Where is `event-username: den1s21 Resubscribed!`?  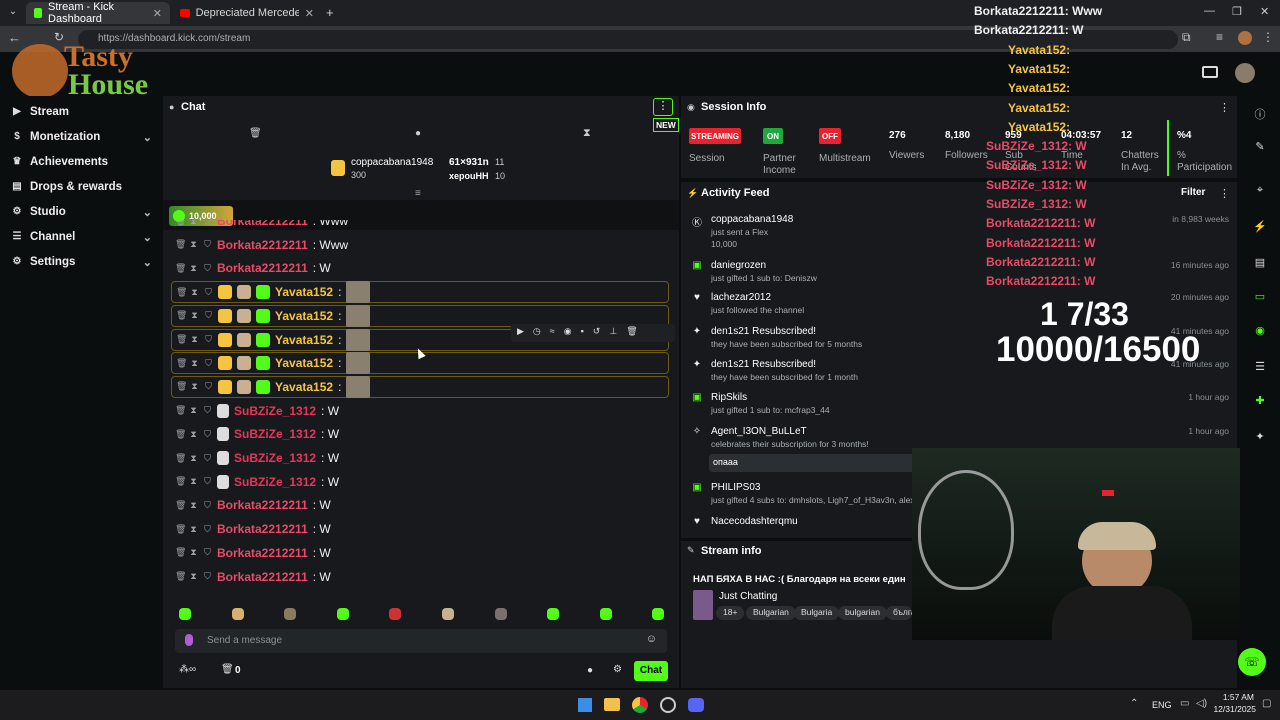
event-username: den1s21 Resubscribed! is located at coordinates (763, 331).